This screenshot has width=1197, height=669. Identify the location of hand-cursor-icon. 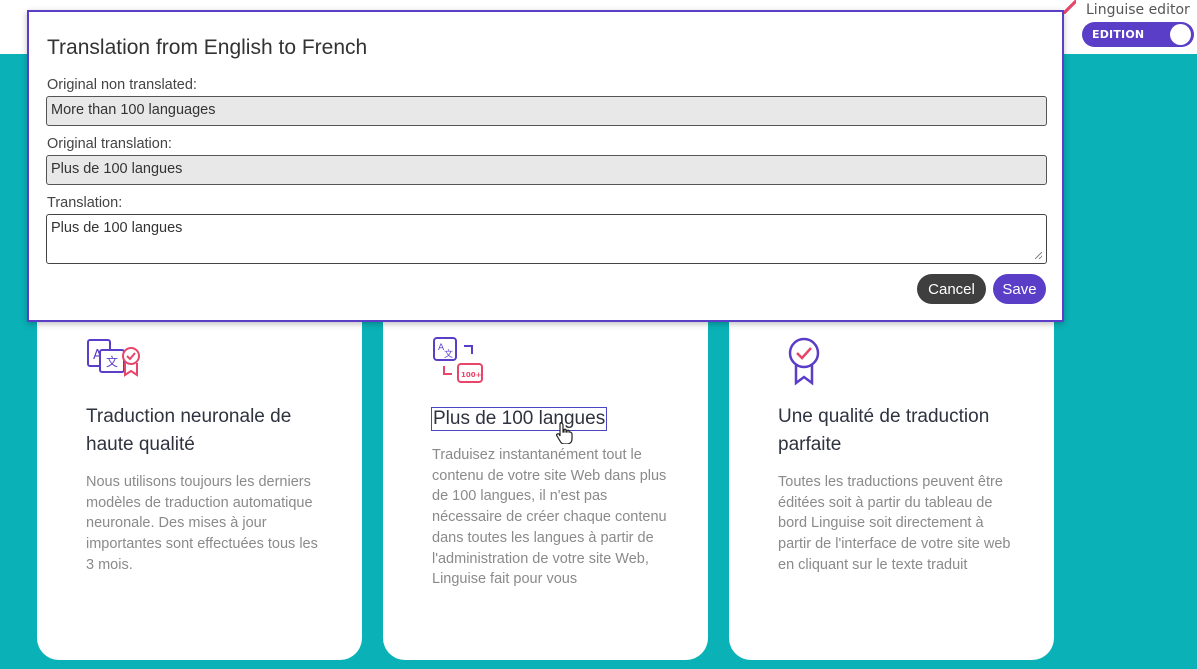
(564, 433).